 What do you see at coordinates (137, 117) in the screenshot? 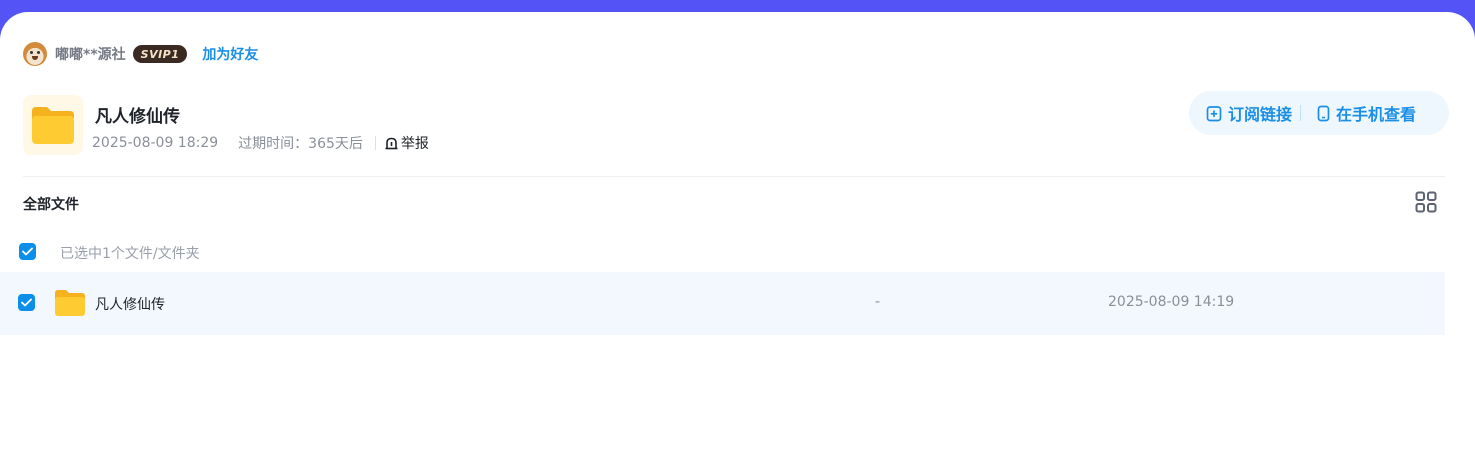
I see `share-title: 凡人修仙传` at bounding box center [137, 117].